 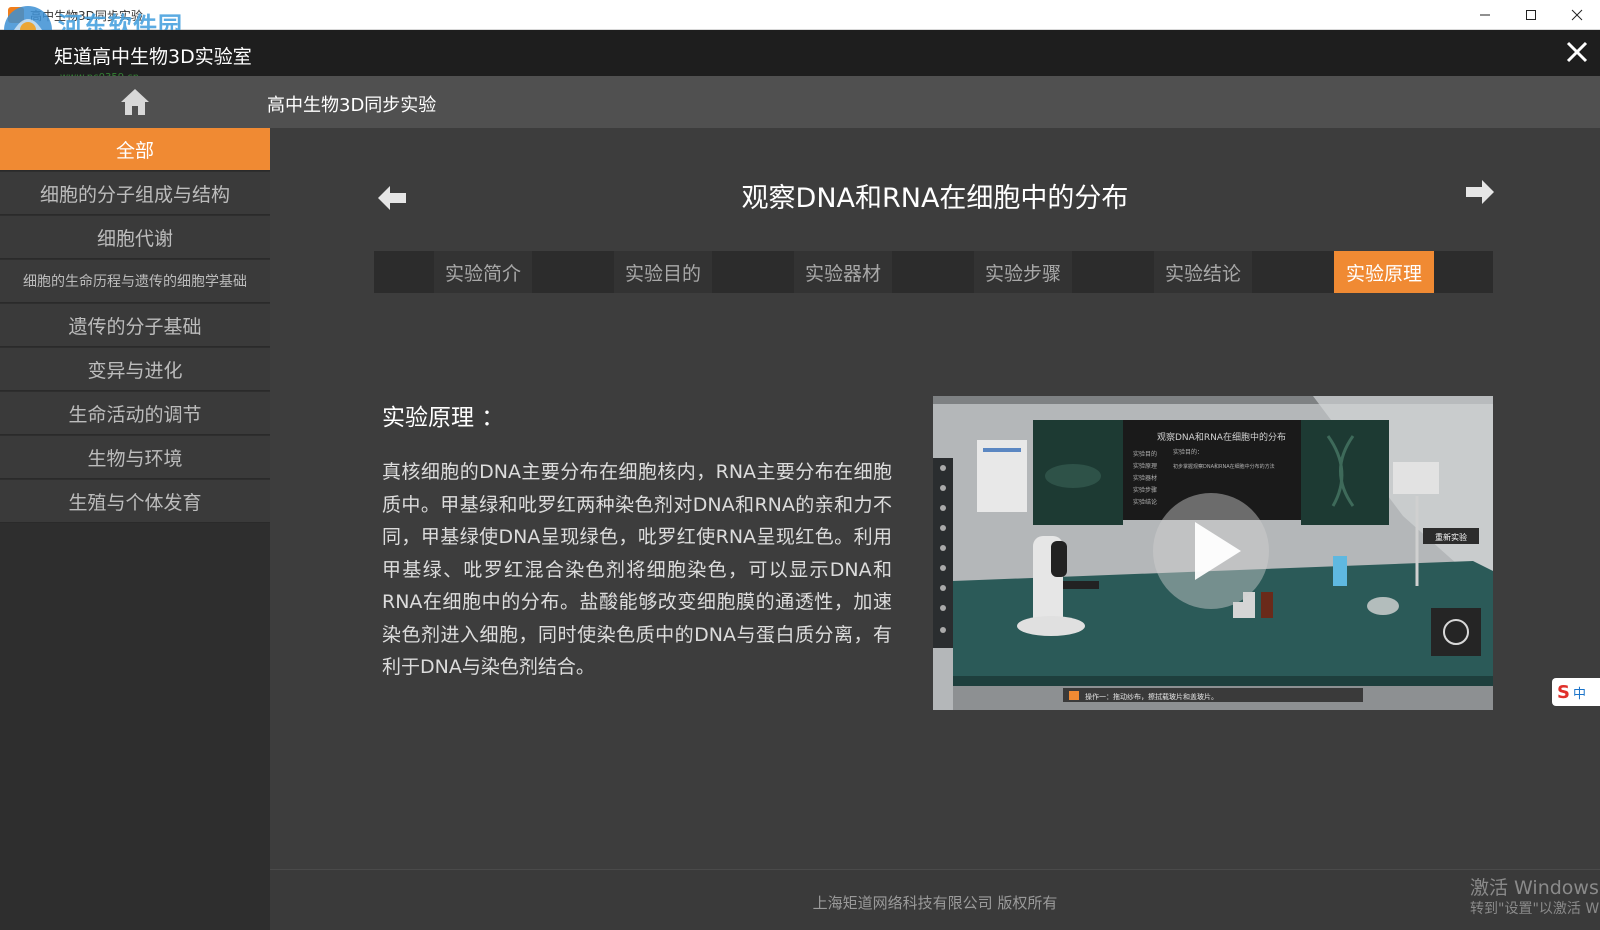 What do you see at coordinates (1145, 478) in the screenshot?
I see `board-left-item: 实验器材` at bounding box center [1145, 478].